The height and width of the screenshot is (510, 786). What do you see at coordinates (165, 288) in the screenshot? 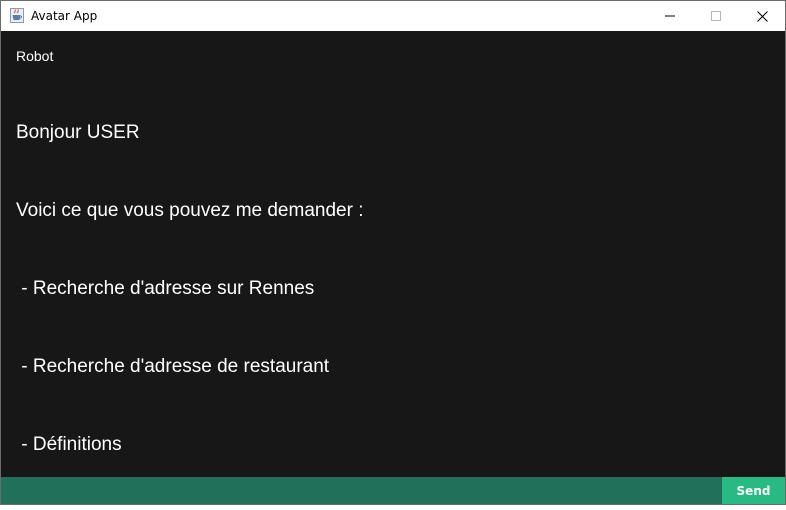
I see `message-line: - Recherche d'adresse sur Rennes` at bounding box center [165, 288].